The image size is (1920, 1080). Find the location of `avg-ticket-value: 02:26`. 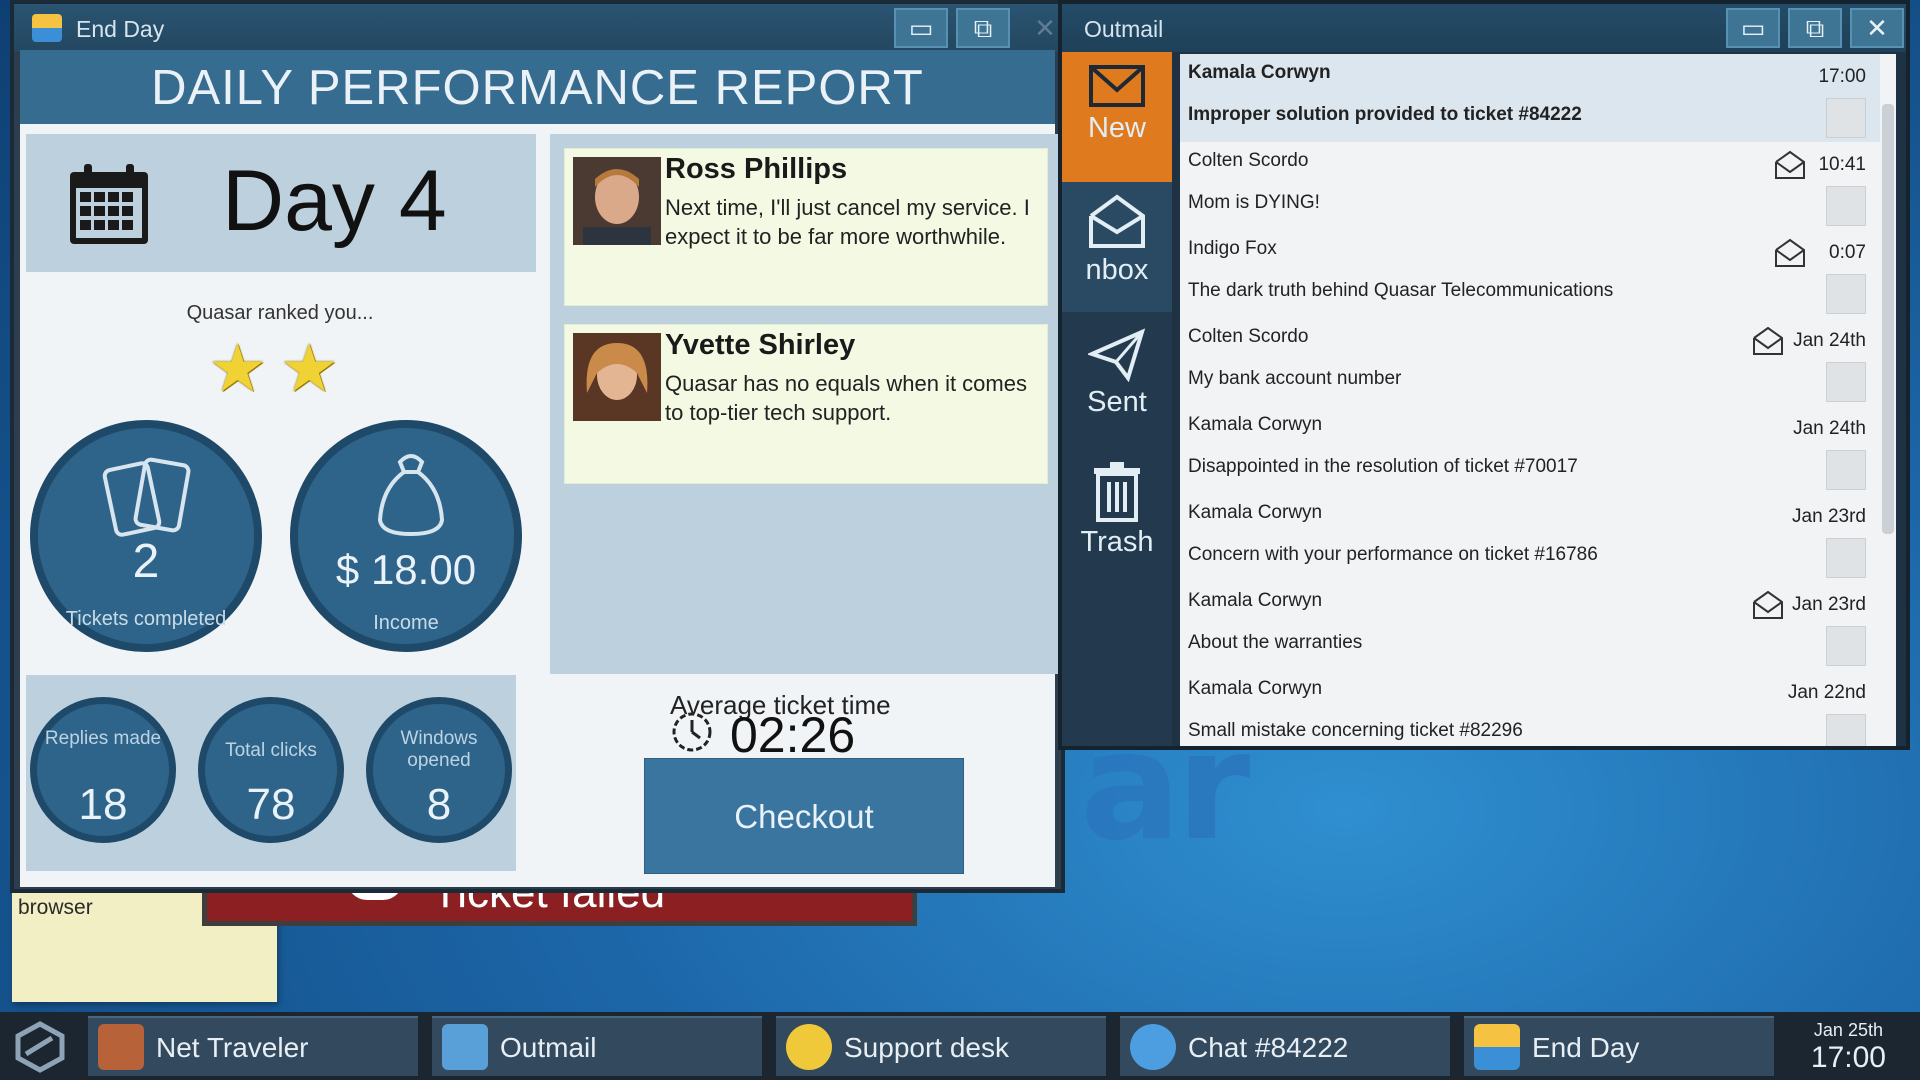

avg-ticket-value: 02:26 is located at coordinates (793, 735).